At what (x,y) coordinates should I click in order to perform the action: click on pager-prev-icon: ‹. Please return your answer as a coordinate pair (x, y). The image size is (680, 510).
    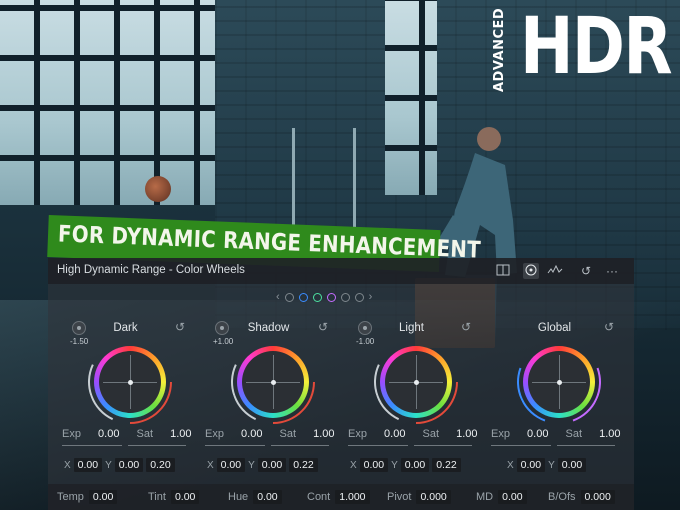
    Looking at the image, I should click on (278, 297).